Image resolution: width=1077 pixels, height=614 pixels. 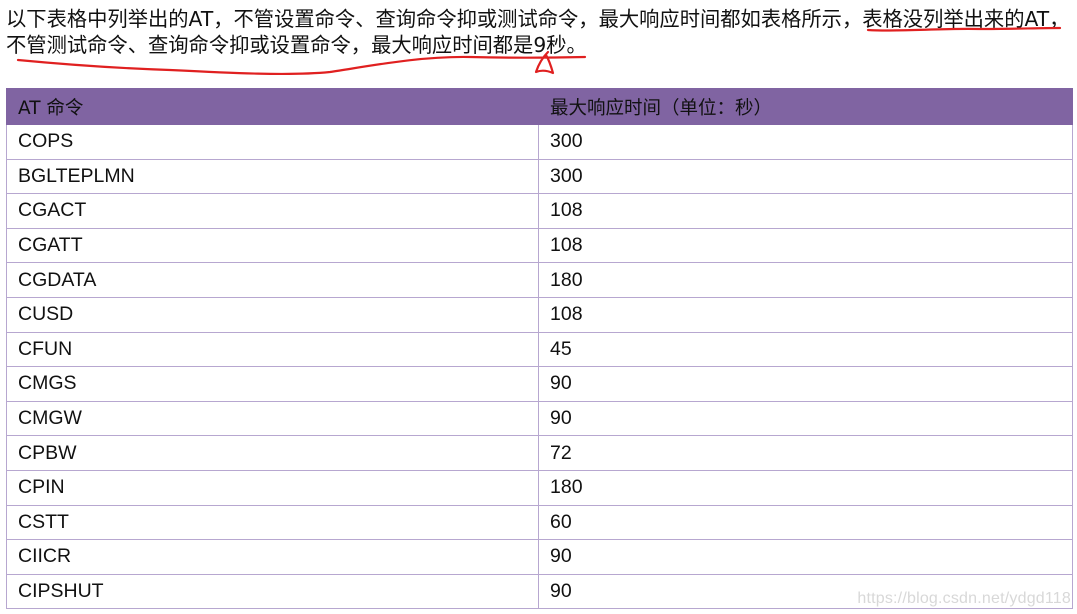 What do you see at coordinates (272, 522) in the screenshot?
I see `cell-at-command: CSTT` at bounding box center [272, 522].